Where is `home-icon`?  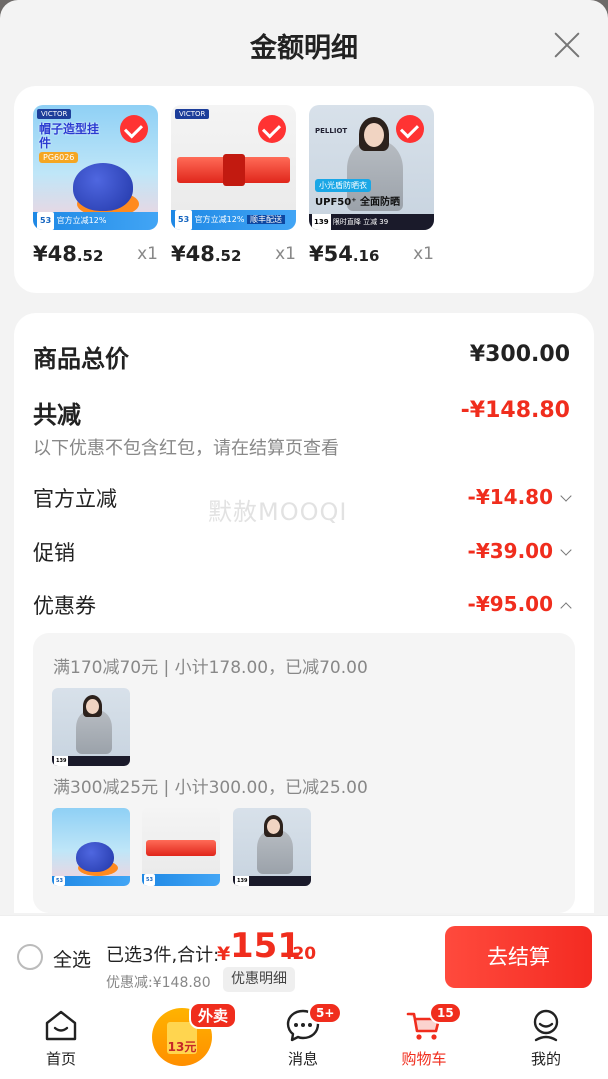 home-icon is located at coordinates (61, 1025).